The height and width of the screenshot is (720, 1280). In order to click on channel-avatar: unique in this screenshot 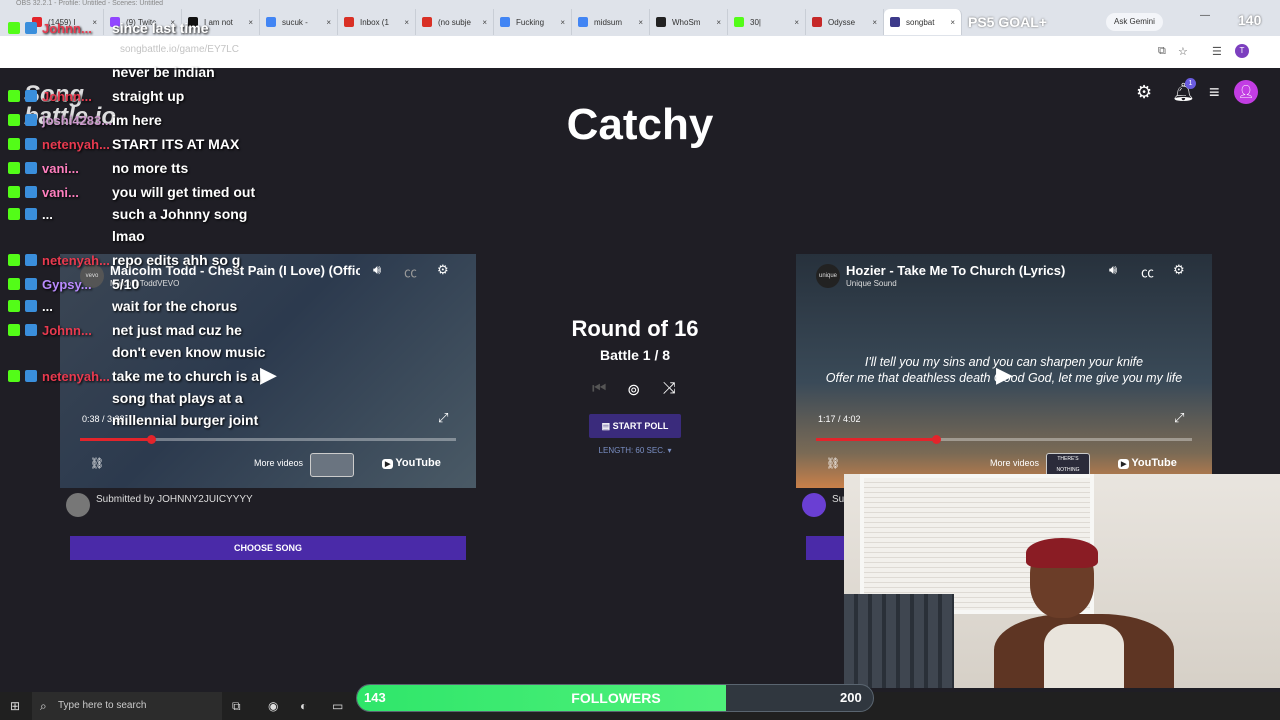, I will do `click(828, 276)`.